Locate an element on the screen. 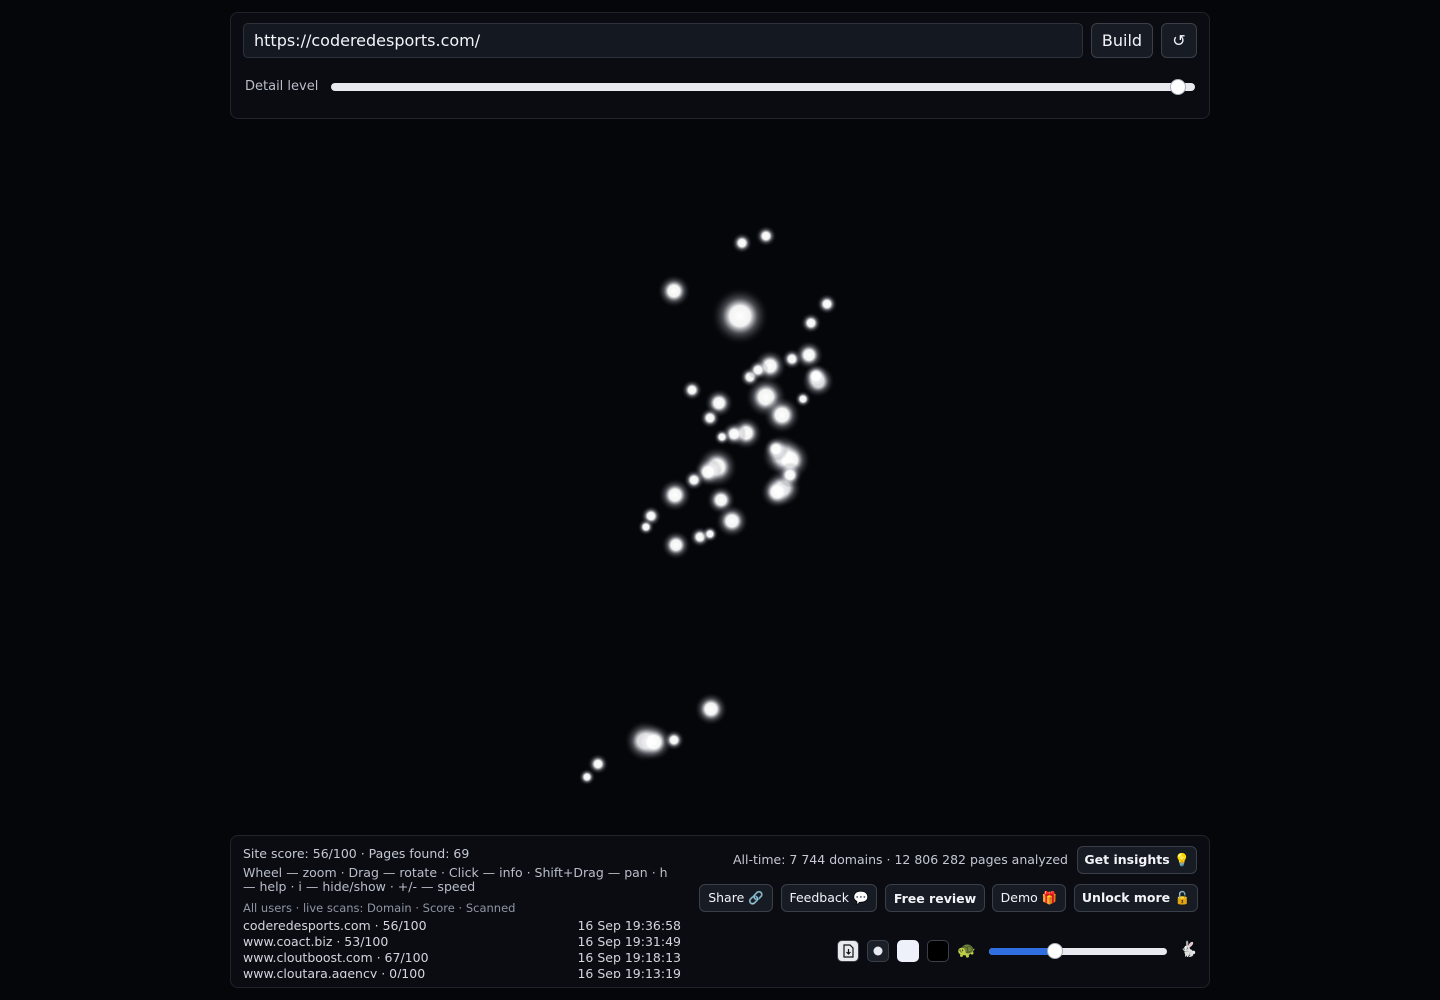  site-stats: Site score: 56/100 · Pages found: 69 is located at coordinates (356, 853).